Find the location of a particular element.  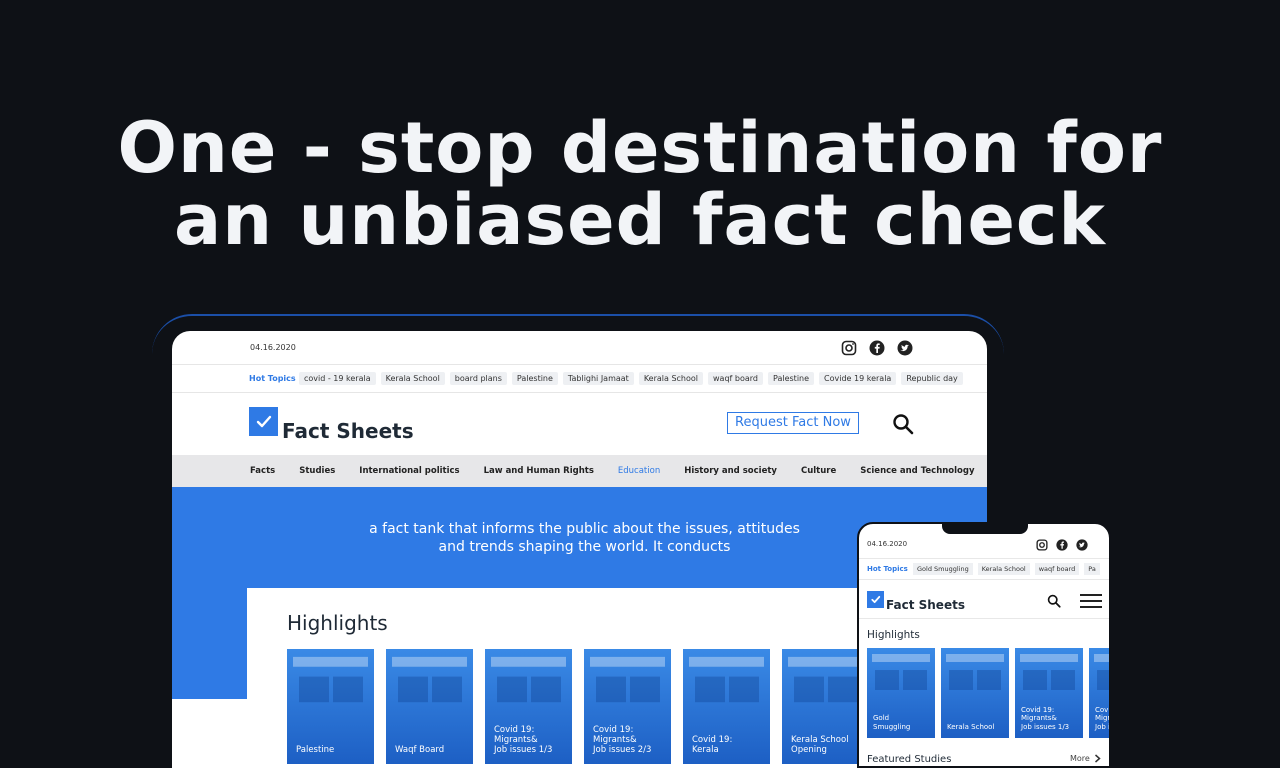

highlight-card-label: Covid 19: Migrants& Job issues 1/3 is located at coordinates (531, 740).